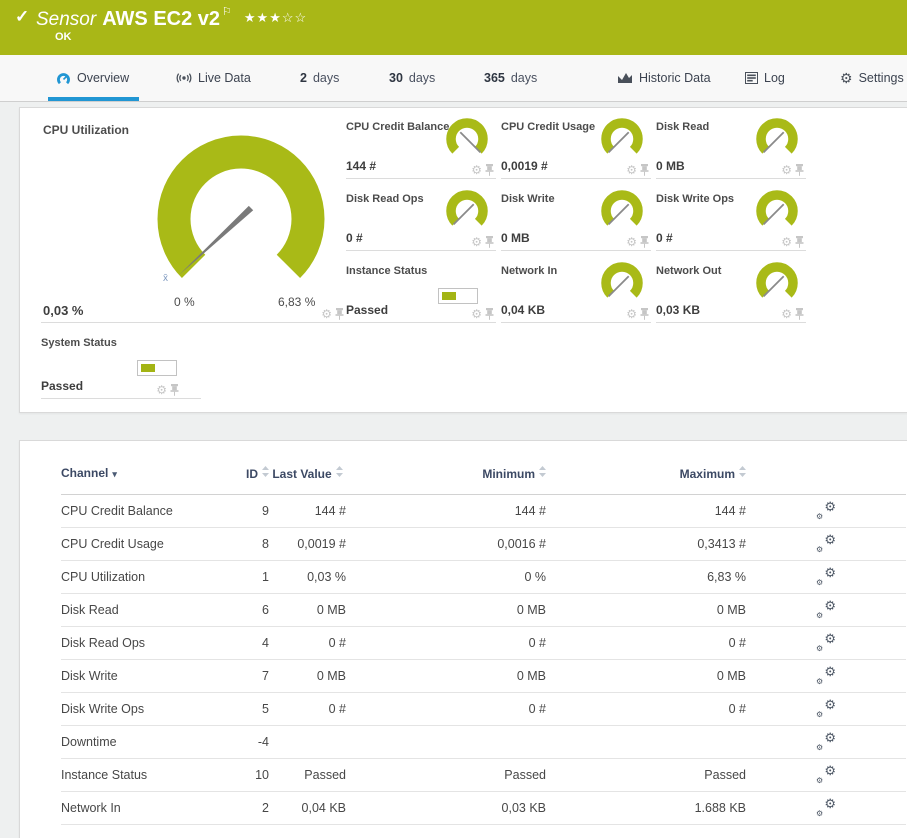  Describe the element at coordinates (765, 78) in the screenshot. I see `tab-log: Log` at that location.